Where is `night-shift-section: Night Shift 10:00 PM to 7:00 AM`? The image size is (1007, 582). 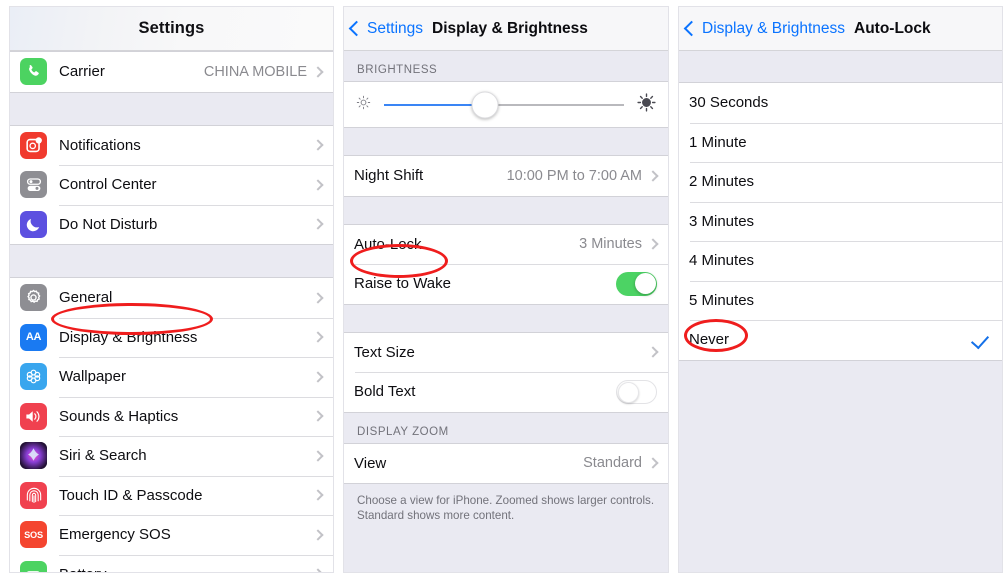
night-shift-section: Night Shift 10:00 PM to 7:00 AM is located at coordinates (506, 176).